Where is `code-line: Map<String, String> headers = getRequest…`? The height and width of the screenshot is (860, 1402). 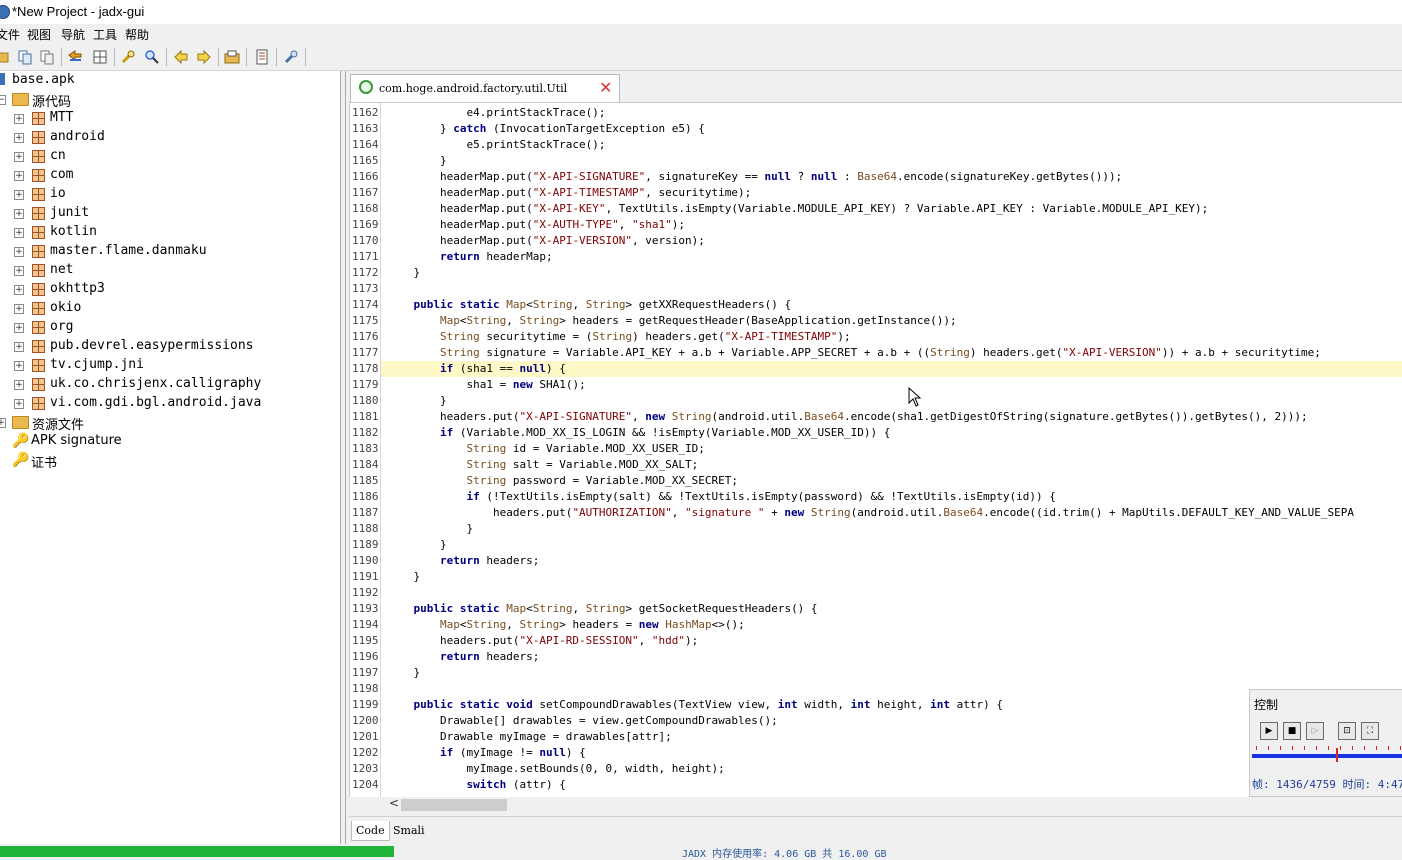 code-line: Map<String, String> headers = getRequest… is located at coordinates (672, 320).